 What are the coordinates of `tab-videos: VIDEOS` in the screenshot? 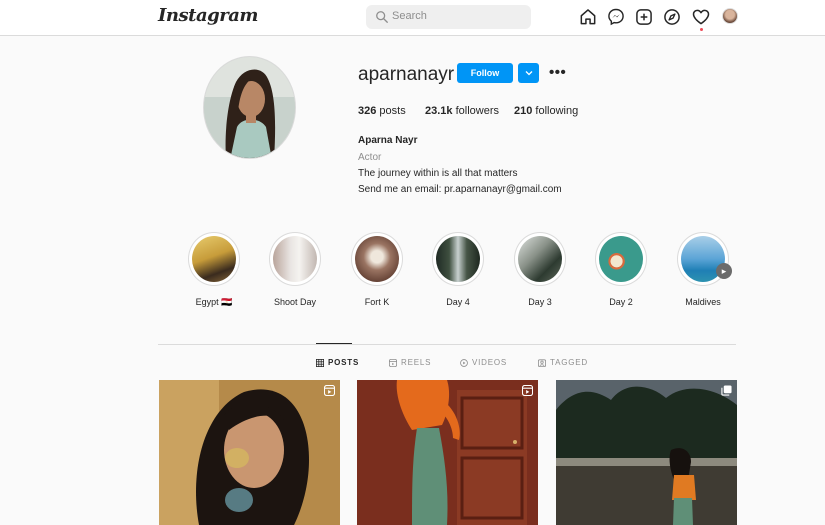 It's located at (483, 362).